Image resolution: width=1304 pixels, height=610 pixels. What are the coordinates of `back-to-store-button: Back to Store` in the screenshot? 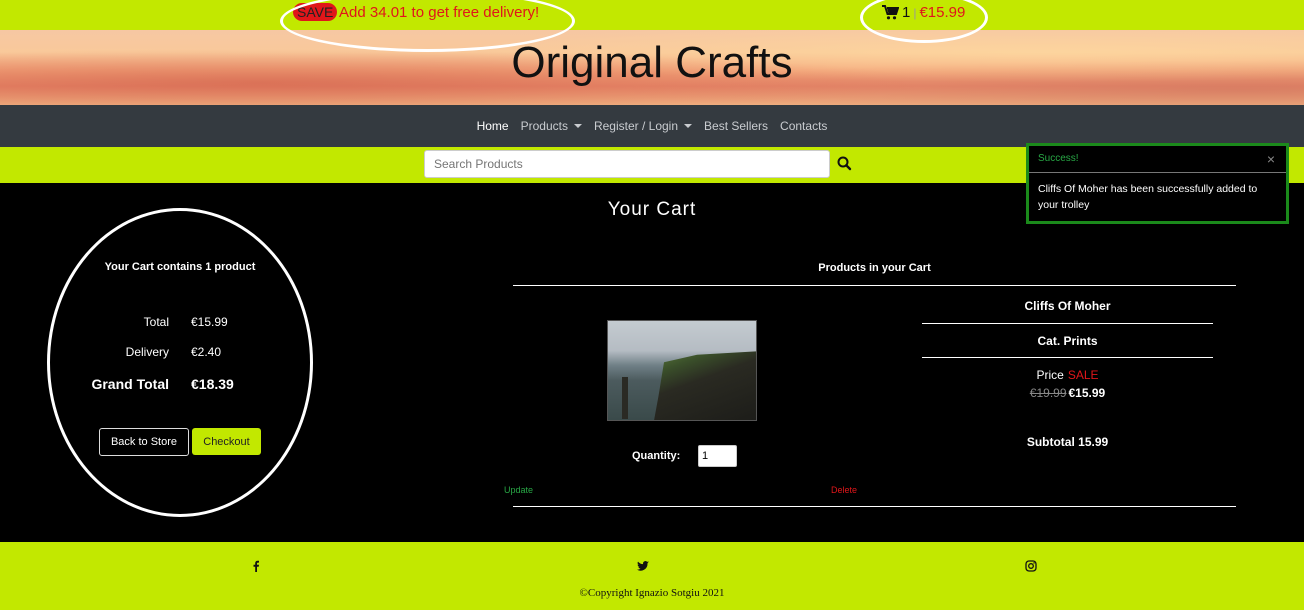 It's located at (144, 442).